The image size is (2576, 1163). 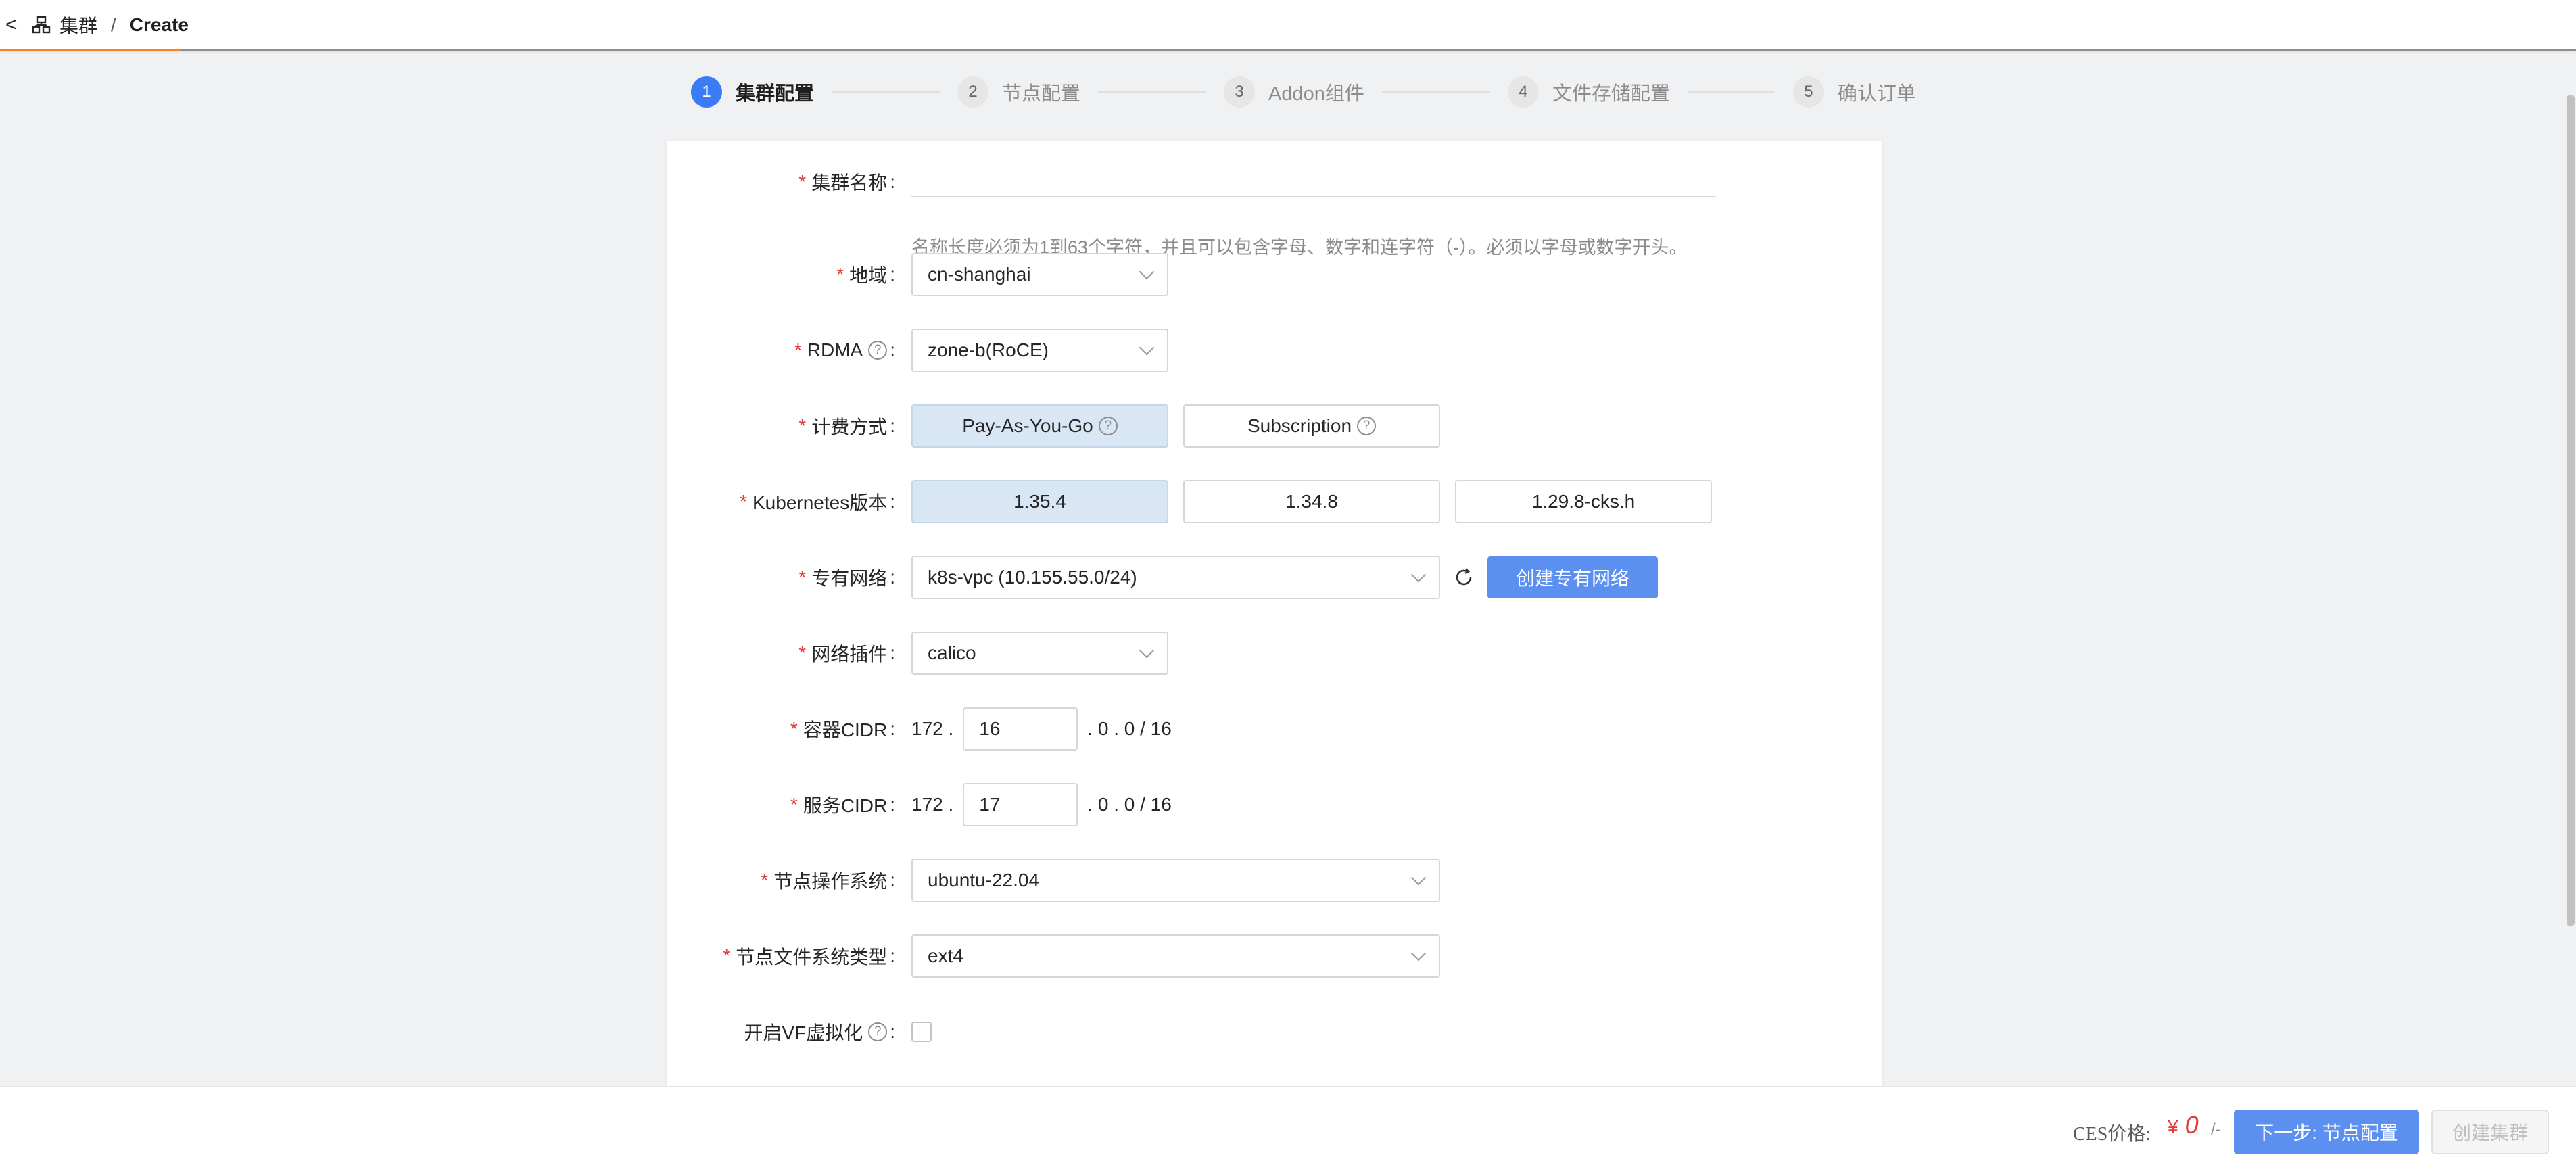 What do you see at coordinates (1808, 92) in the screenshot?
I see `step-number: 5` at bounding box center [1808, 92].